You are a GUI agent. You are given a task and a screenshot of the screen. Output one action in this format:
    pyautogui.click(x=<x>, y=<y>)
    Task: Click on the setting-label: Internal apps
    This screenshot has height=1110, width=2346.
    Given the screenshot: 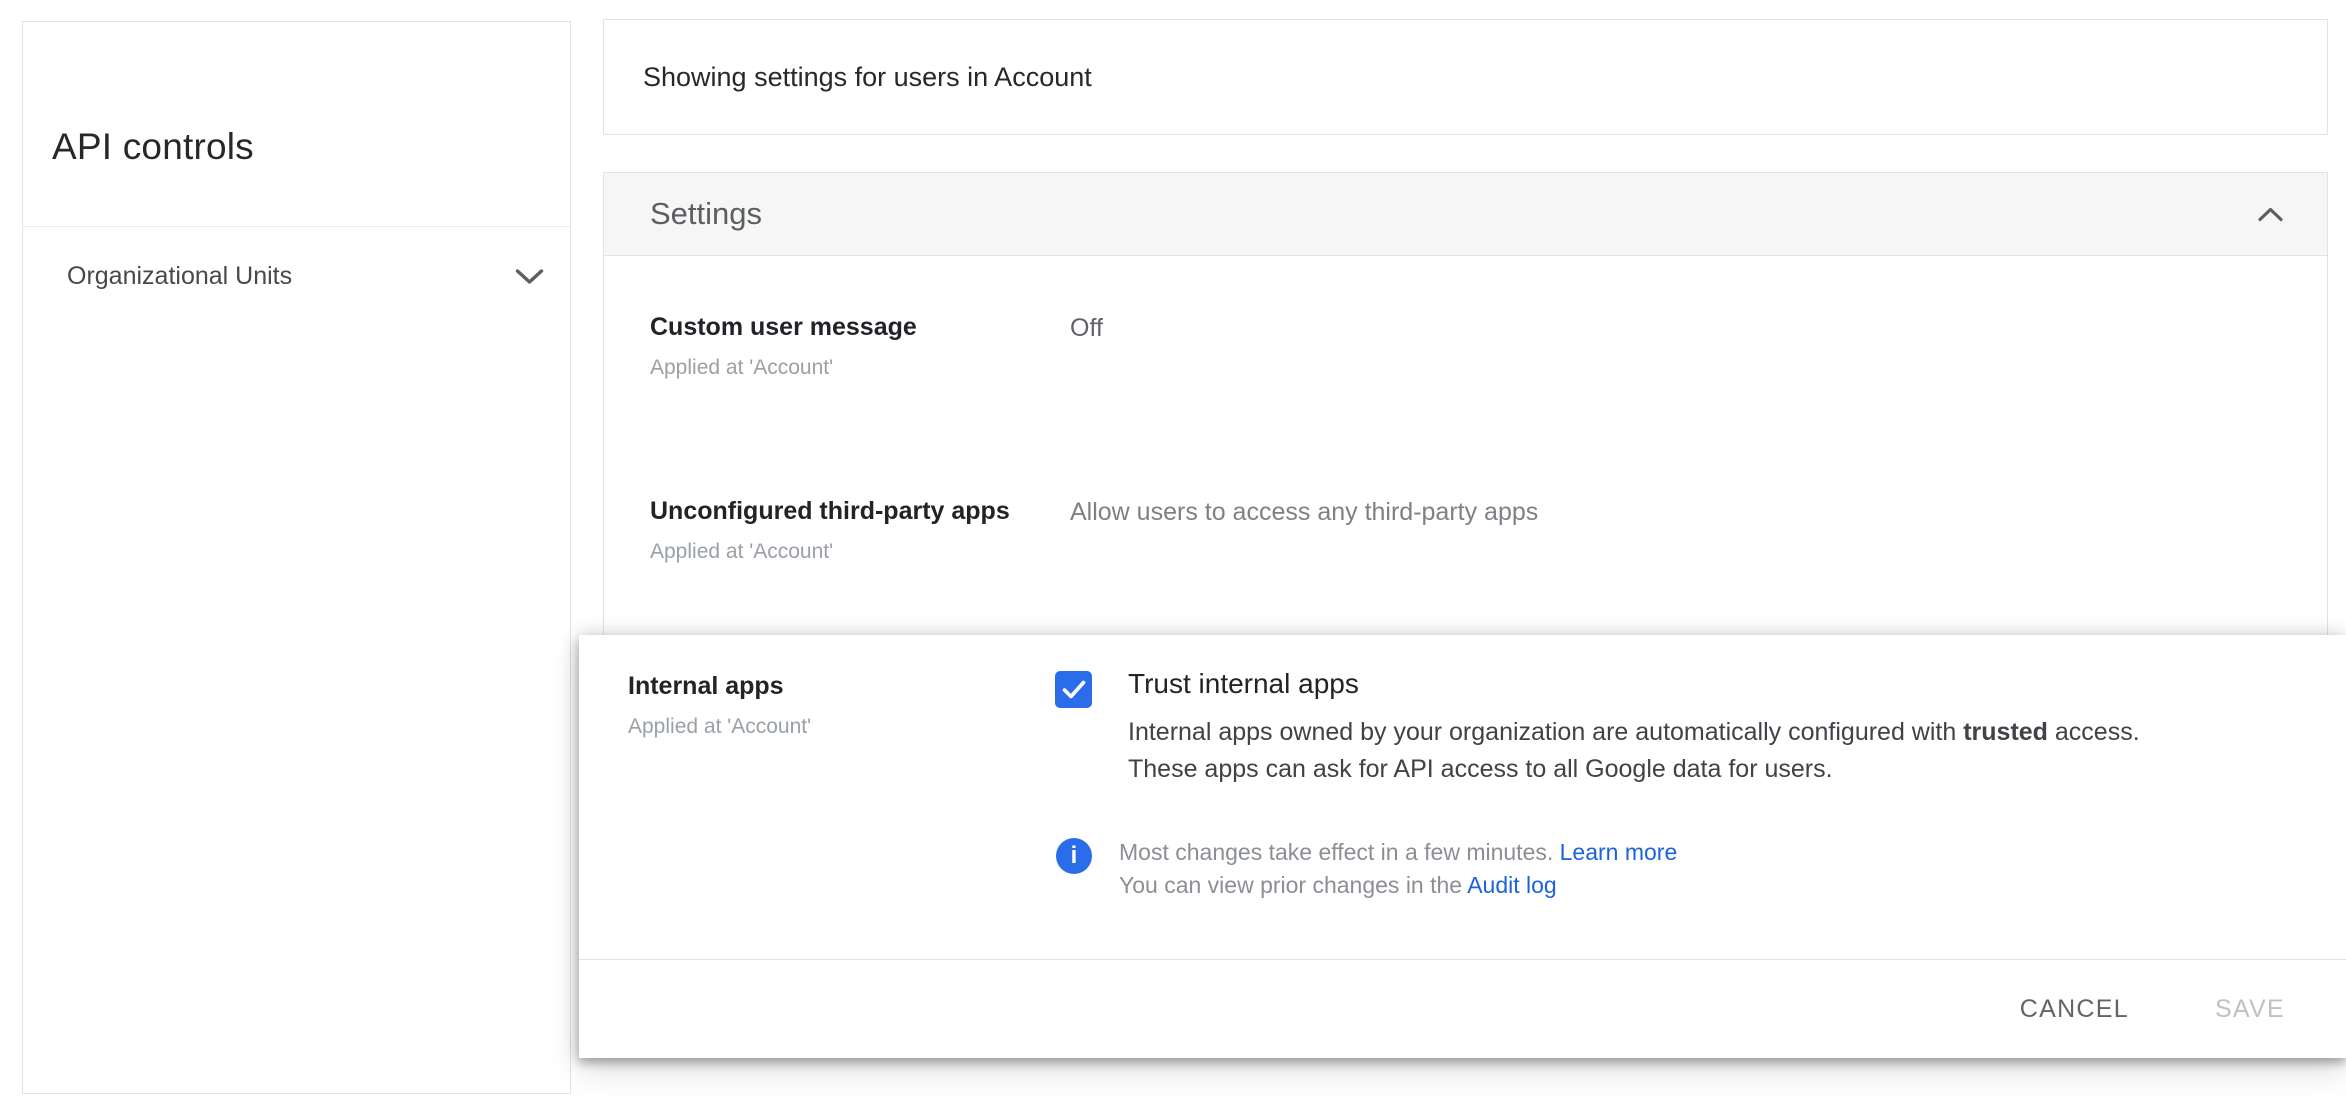 What is the action you would take?
    pyautogui.click(x=706, y=686)
    